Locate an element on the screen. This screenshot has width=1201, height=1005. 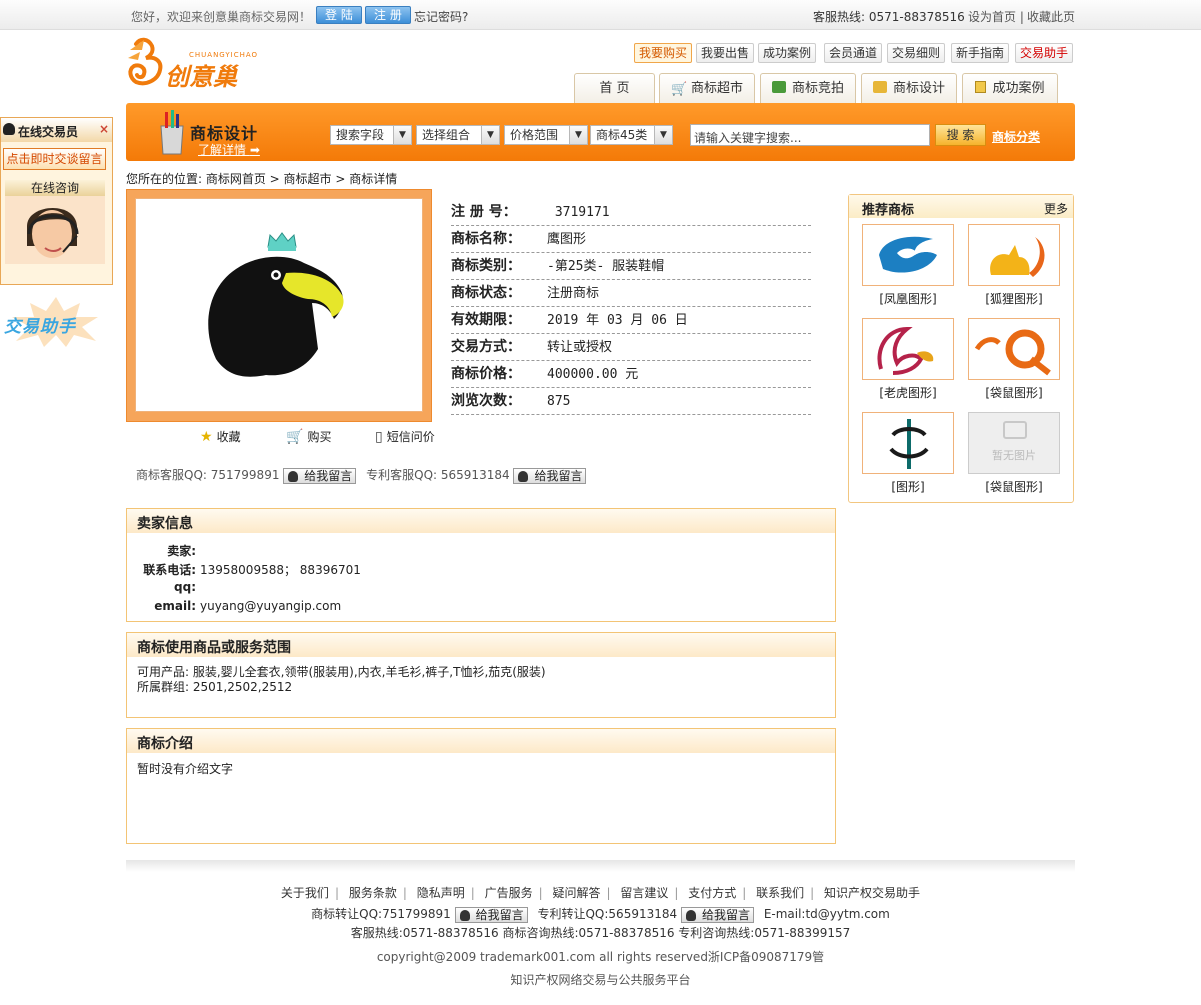
price-range-select-value: 价格范围 is located at coordinates (534, 135).